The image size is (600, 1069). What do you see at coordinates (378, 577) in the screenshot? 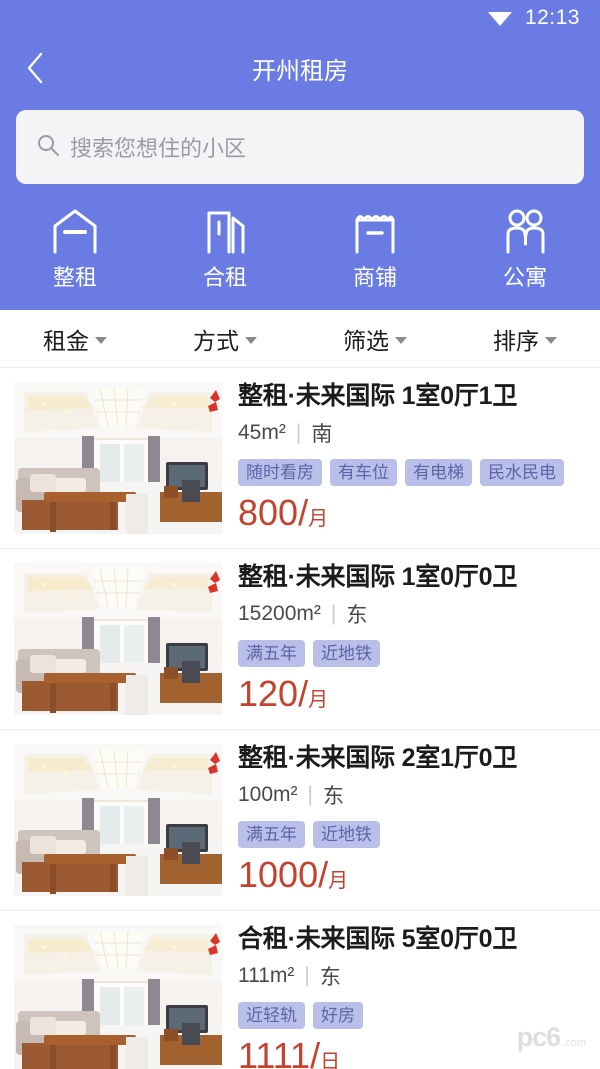
I see `listing-title: 整租·未来国际 1室0厅0卫` at bounding box center [378, 577].